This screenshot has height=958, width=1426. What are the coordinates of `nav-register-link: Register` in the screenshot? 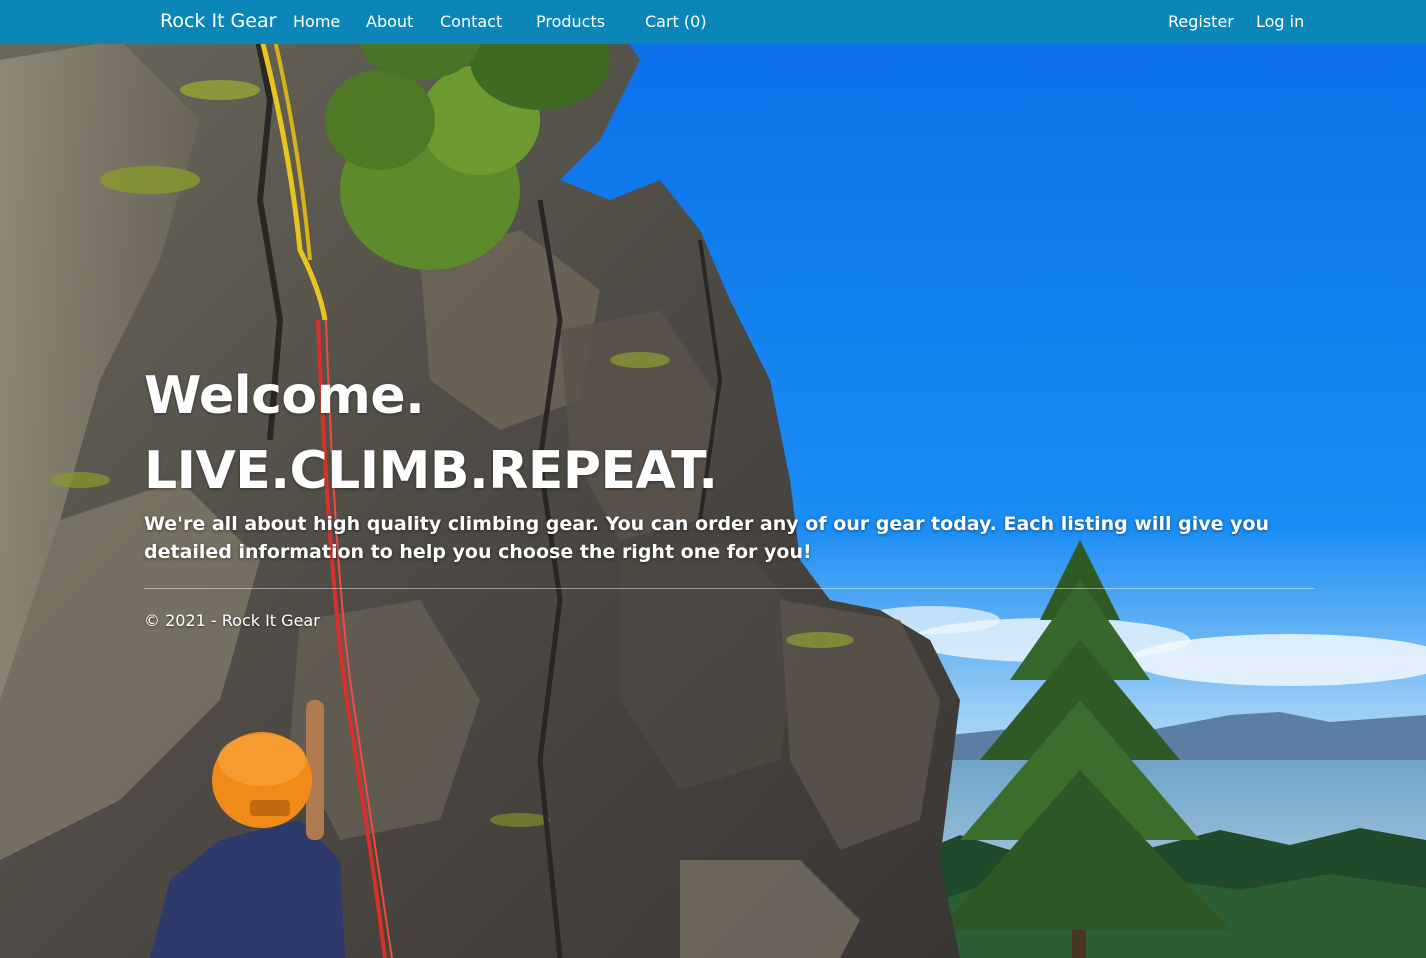 It's located at (1201, 21).